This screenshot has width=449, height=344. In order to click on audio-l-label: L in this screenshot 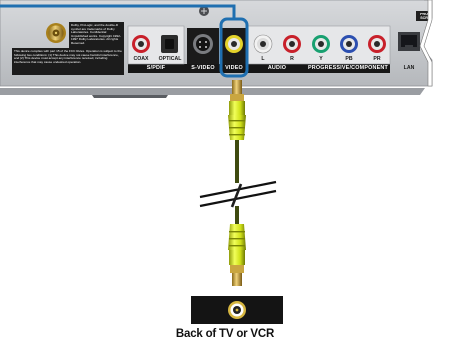, I will do `click(263, 59)`.